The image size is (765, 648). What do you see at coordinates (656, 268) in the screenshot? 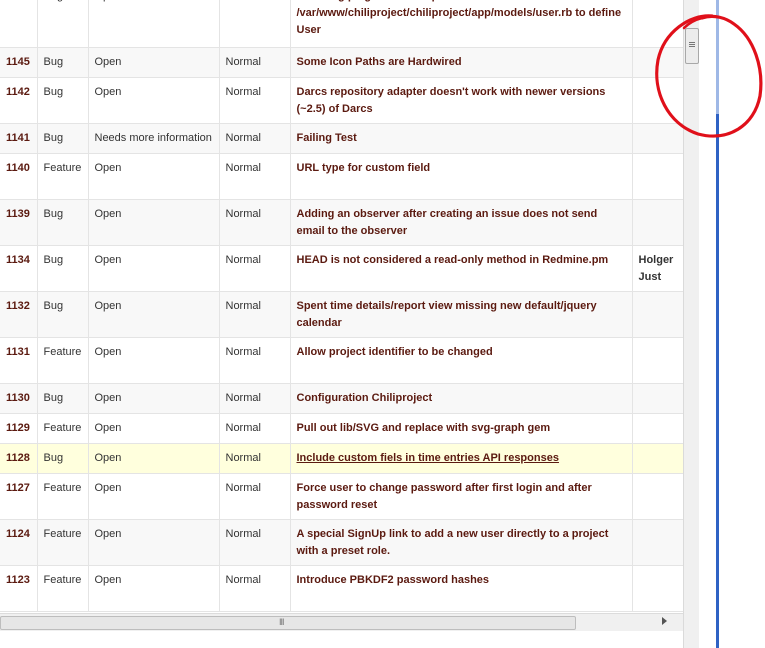
I see `issue-assignee: Holger Just` at bounding box center [656, 268].